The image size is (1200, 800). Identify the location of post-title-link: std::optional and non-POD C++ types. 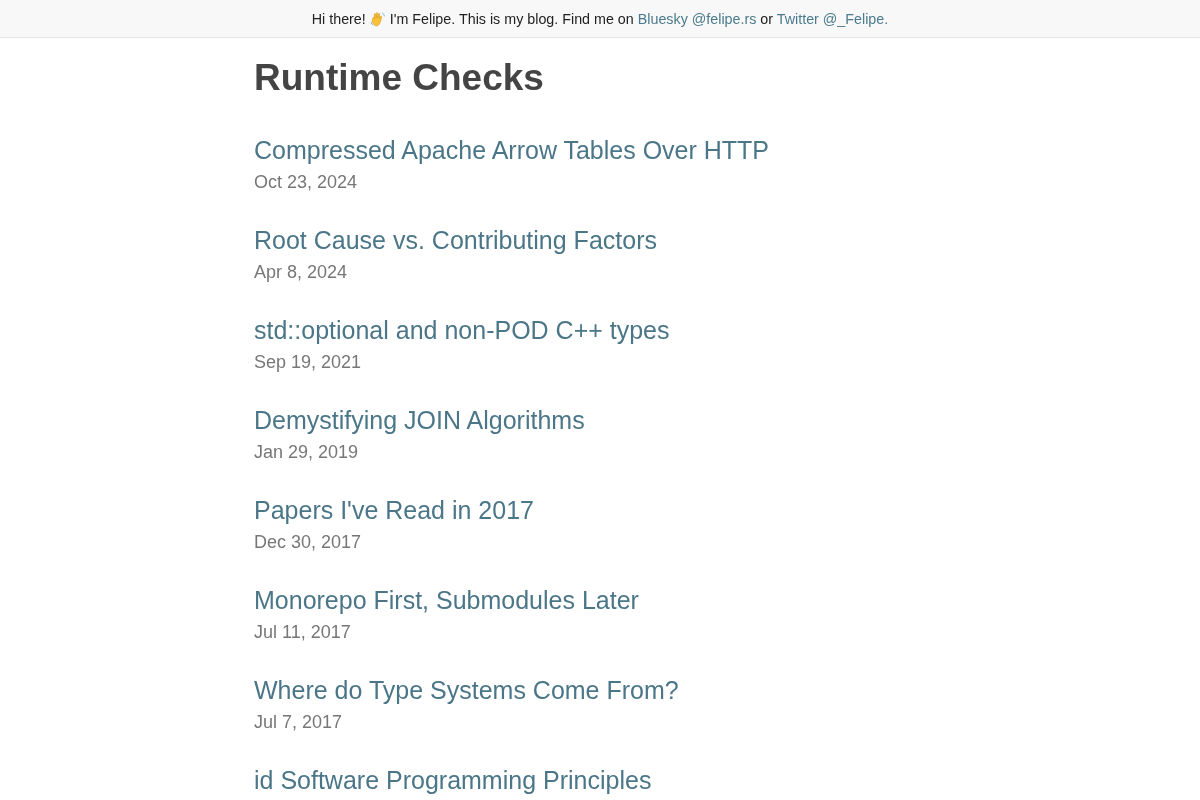
(462, 330).